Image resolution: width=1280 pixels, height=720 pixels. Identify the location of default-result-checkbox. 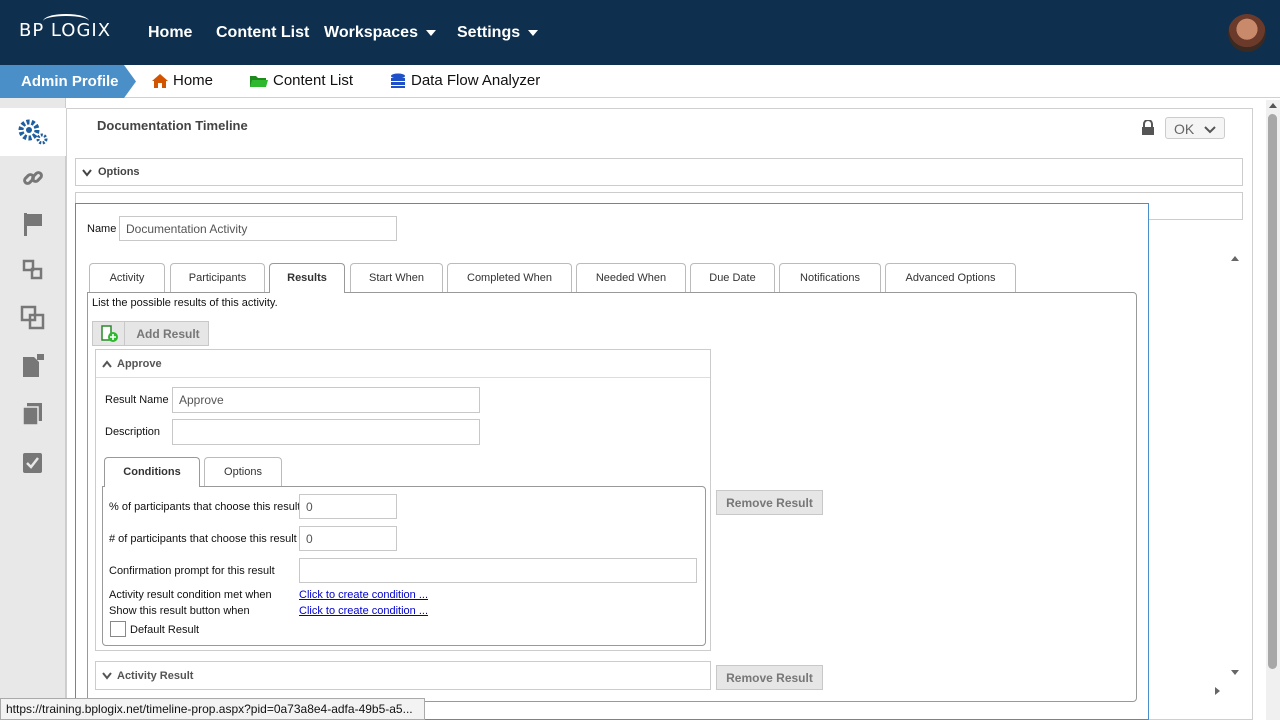
(118, 629).